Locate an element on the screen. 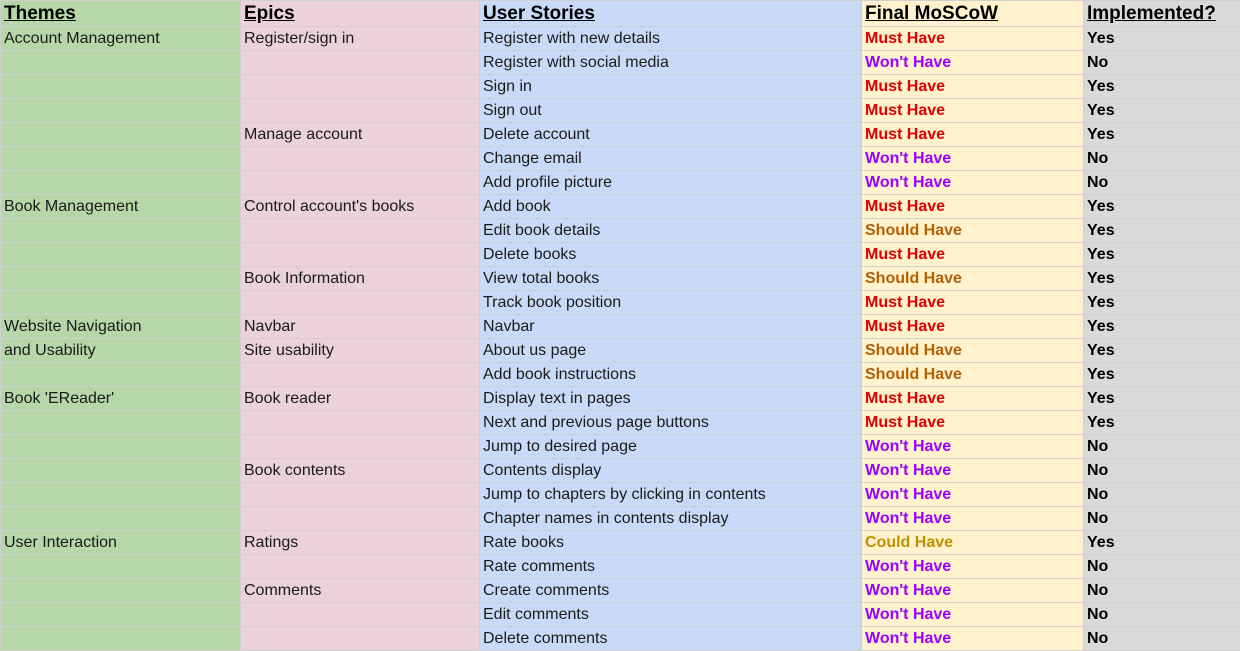 The image size is (1240, 651). epic-cell: Book Information is located at coordinates (360, 279).